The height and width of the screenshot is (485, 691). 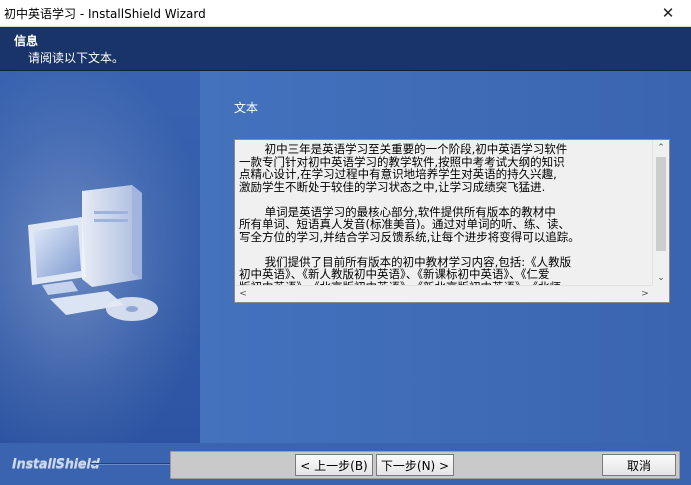 I want to click on wizard-footer: InstallShield < 上一步(B) 下一步(N) > 取消, so click(x=345, y=464).